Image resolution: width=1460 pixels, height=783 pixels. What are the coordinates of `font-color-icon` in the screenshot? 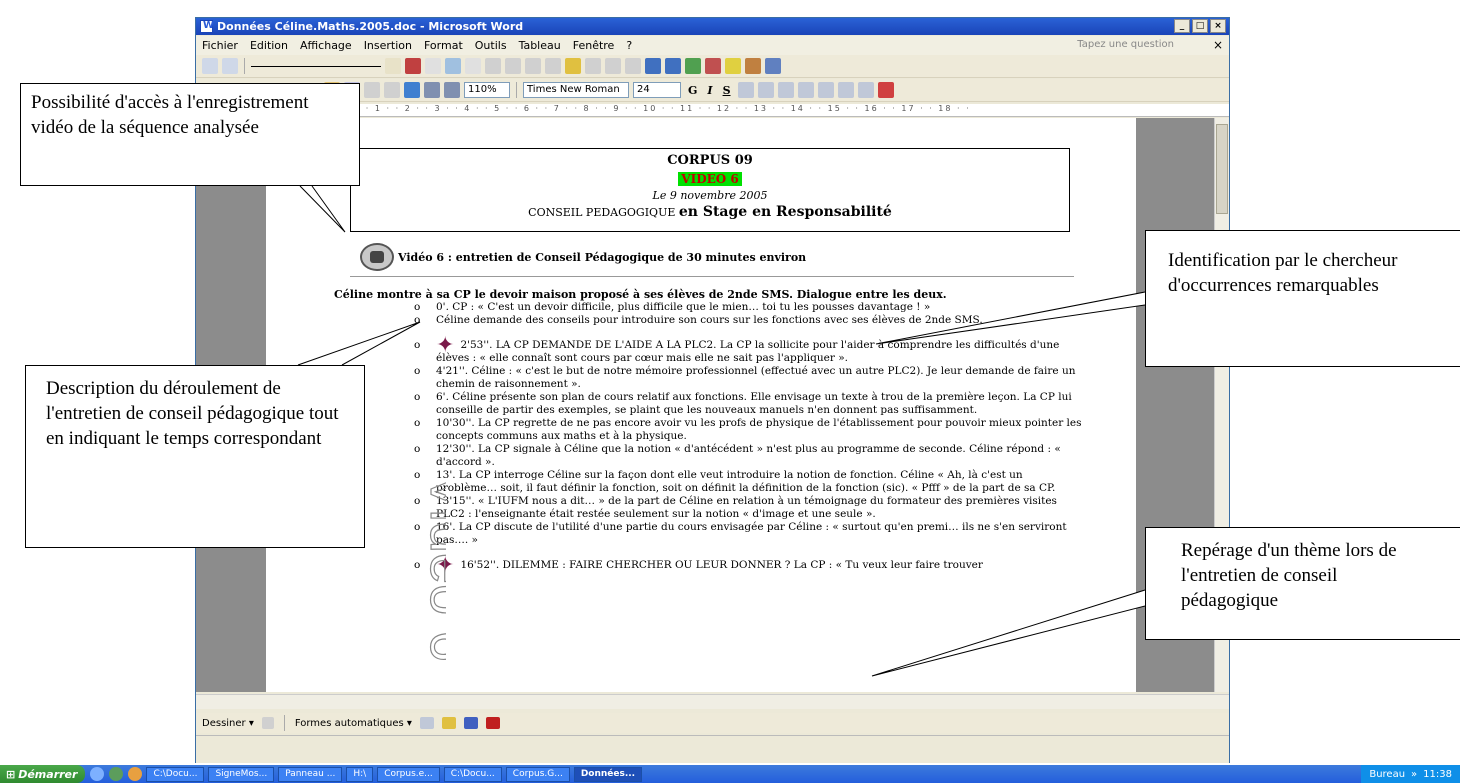 It's located at (885, 90).